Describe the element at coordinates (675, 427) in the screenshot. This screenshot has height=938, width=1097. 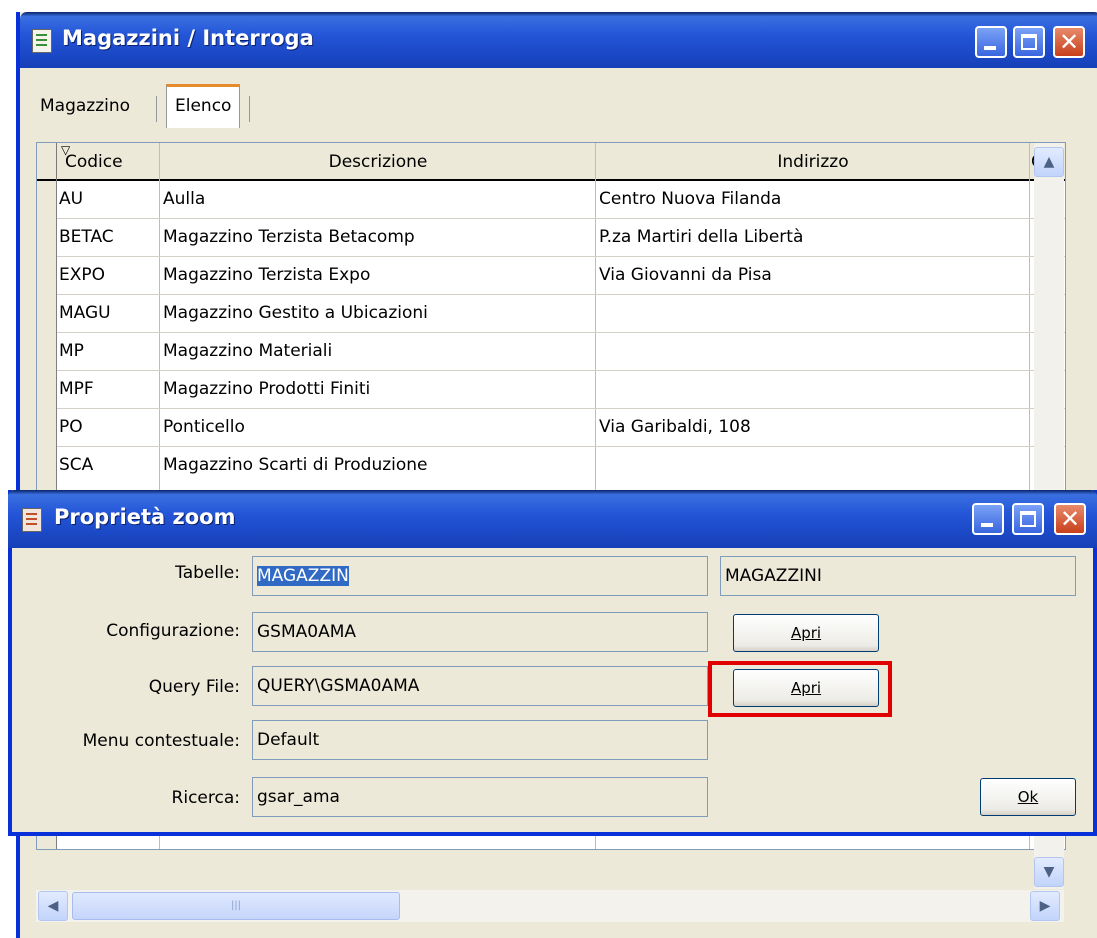
I see `cell-indirizzo: Via Garibaldi, 108` at that location.